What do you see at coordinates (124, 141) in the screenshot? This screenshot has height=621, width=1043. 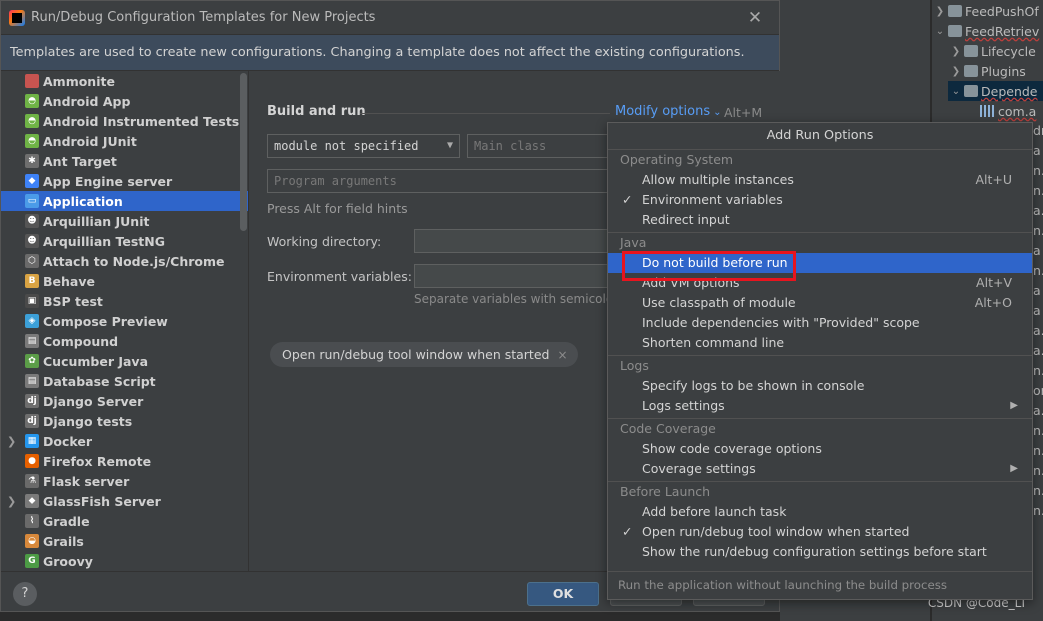 I see `template-item: ◓ Android JUnit` at bounding box center [124, 141].